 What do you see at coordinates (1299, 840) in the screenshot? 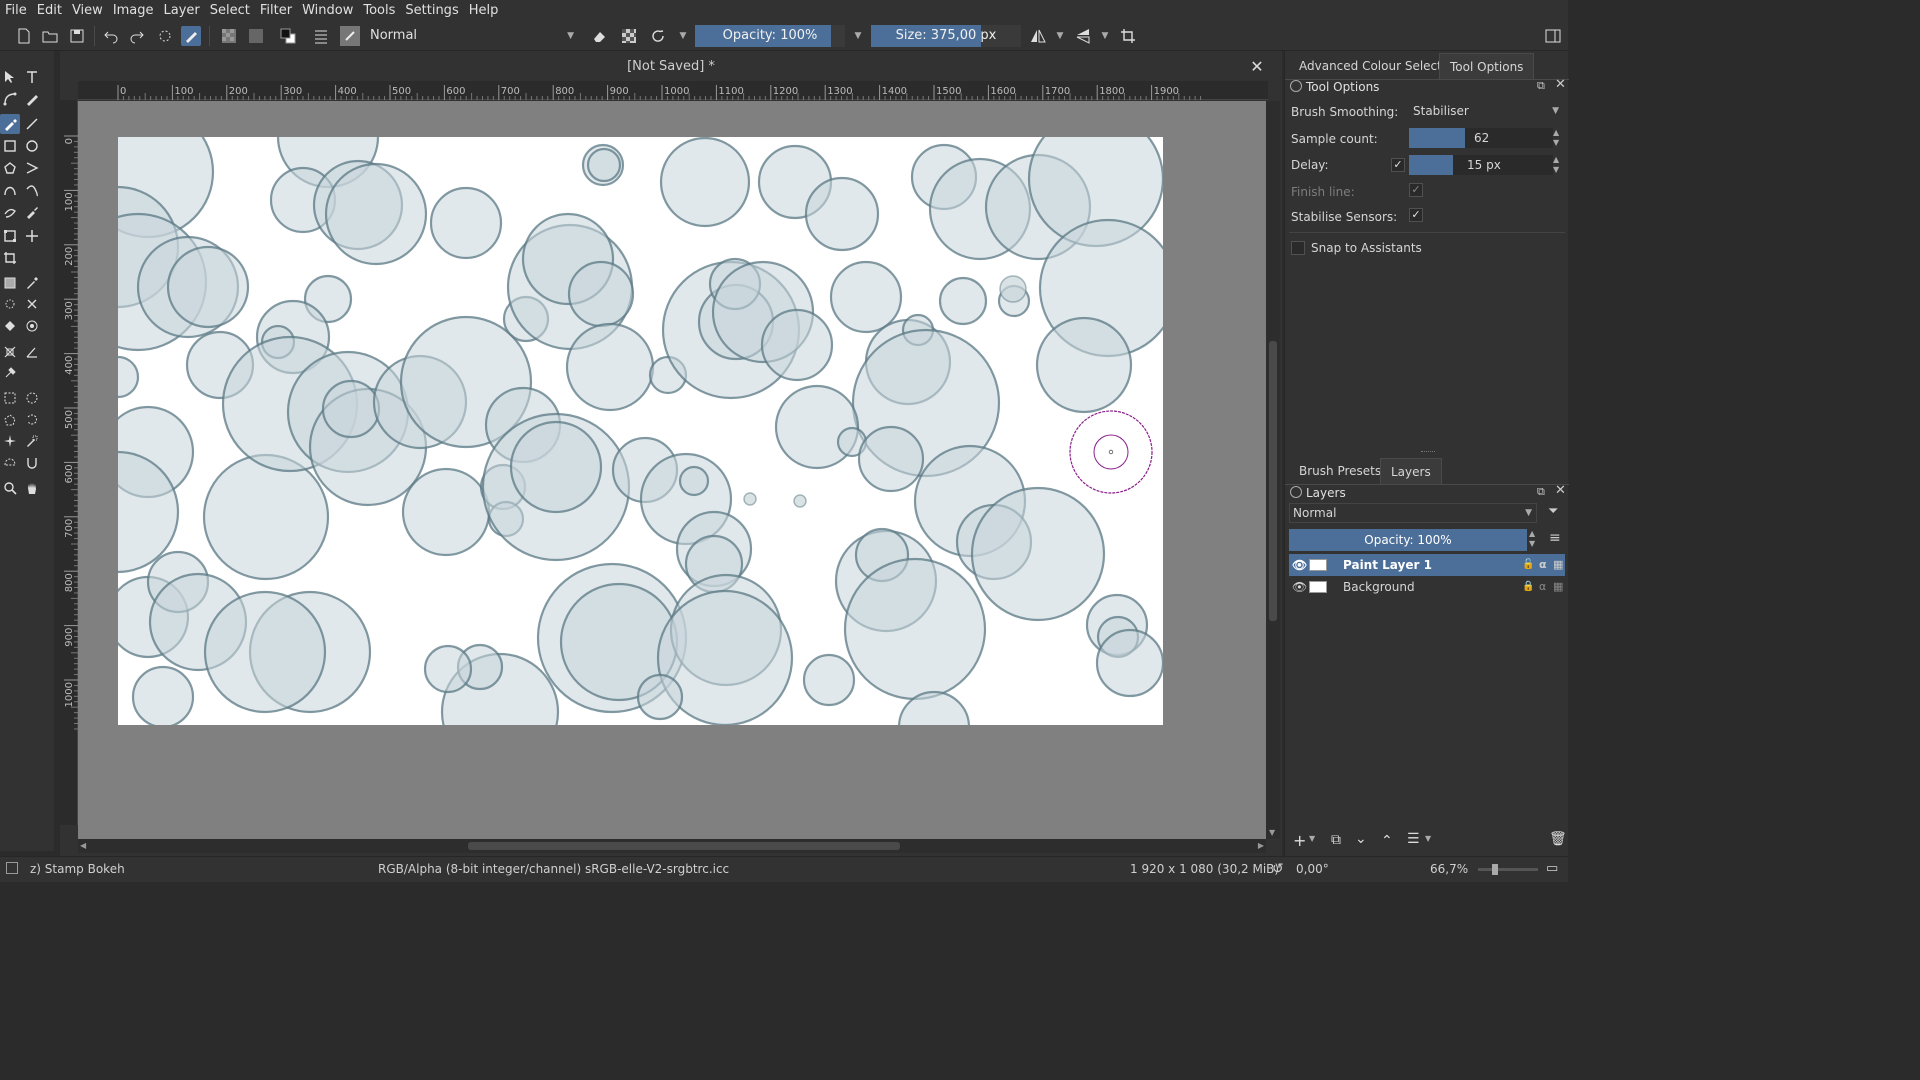
I see `add-layer-icon: +` at bounding box center [1299, 840].